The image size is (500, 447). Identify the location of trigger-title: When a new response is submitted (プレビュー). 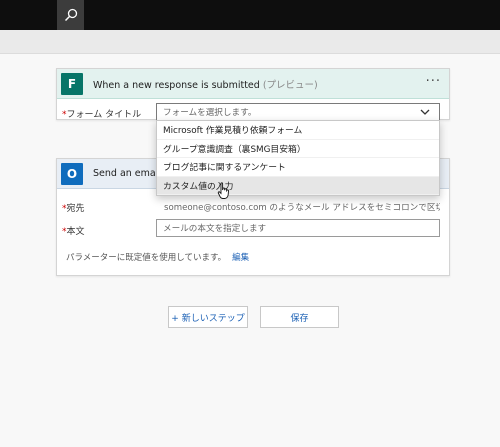
(205, 85).